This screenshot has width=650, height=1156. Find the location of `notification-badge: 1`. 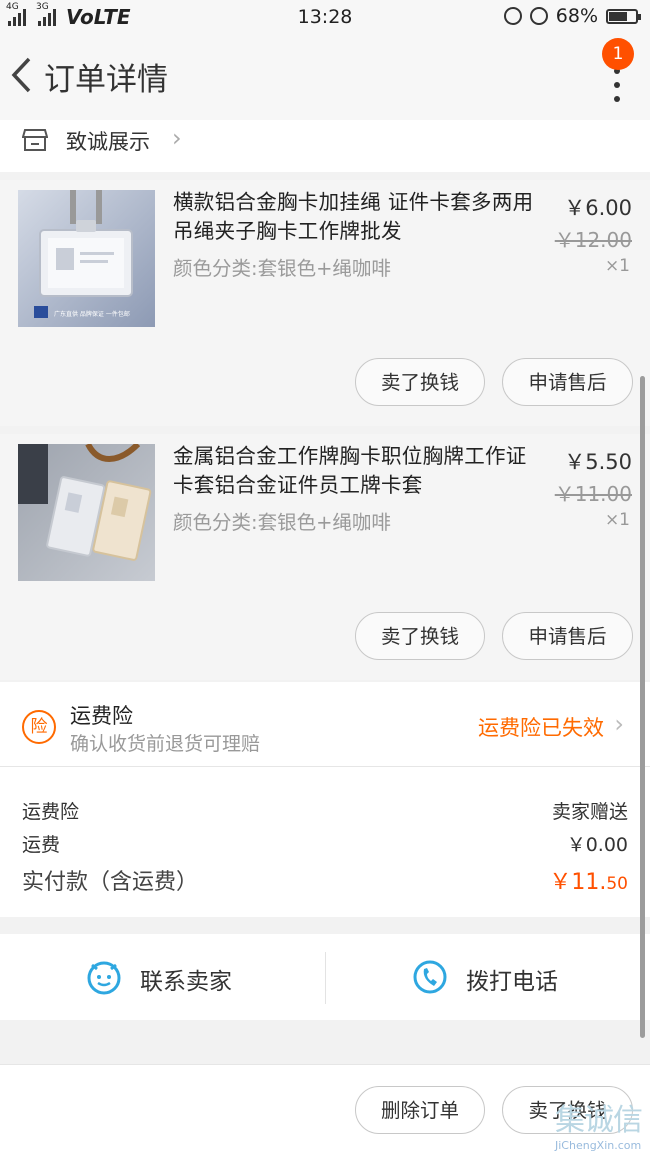

notification-badge: 1 is located at coordinates (618, 54).